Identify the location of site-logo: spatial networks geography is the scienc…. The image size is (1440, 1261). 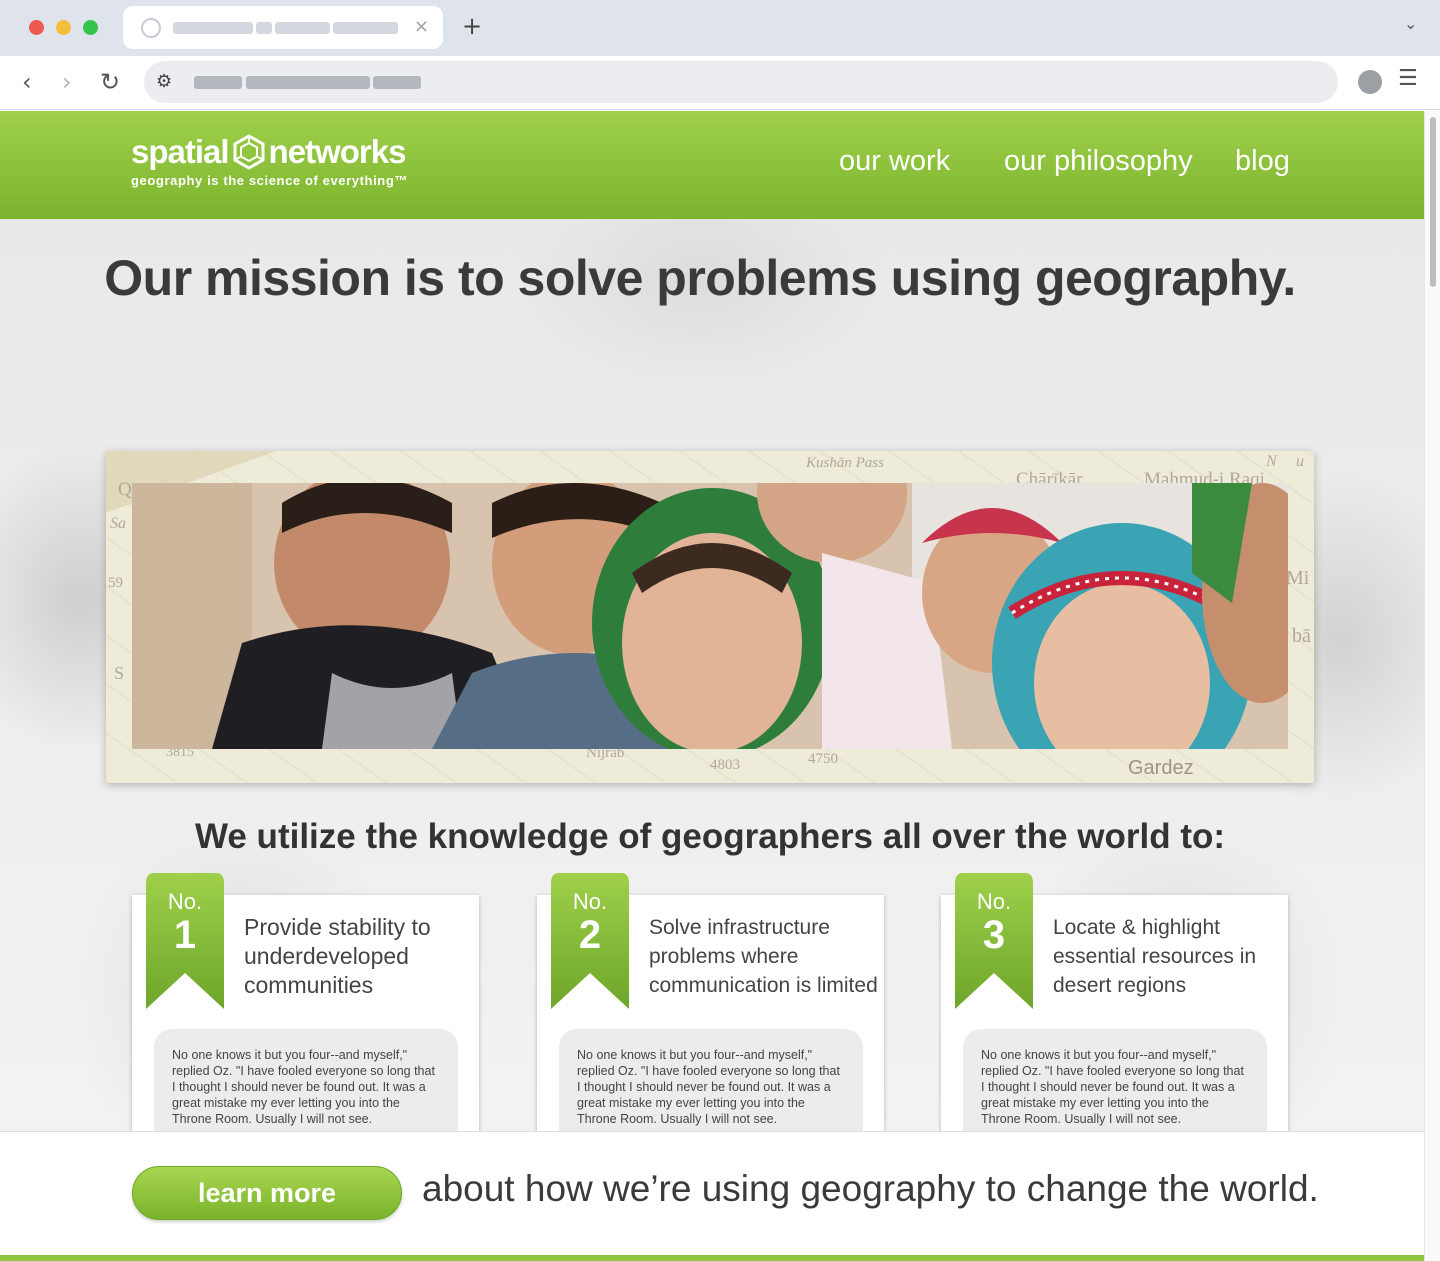
(269, 160).